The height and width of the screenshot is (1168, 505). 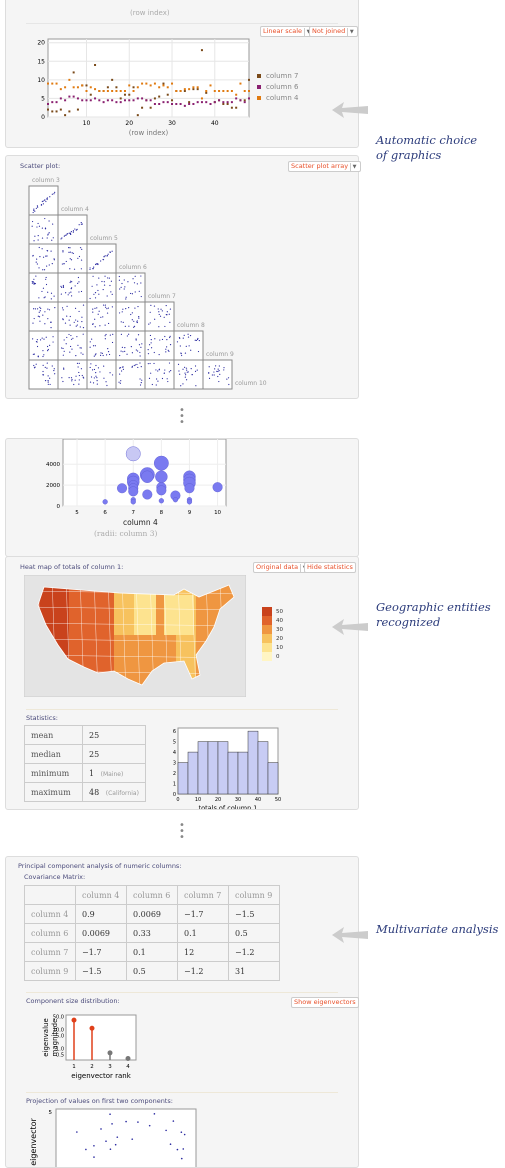 What do you see at coordinates (50, 952) in the screenshot?
I see `row-header: column 7` at bounding box center [50, 952].